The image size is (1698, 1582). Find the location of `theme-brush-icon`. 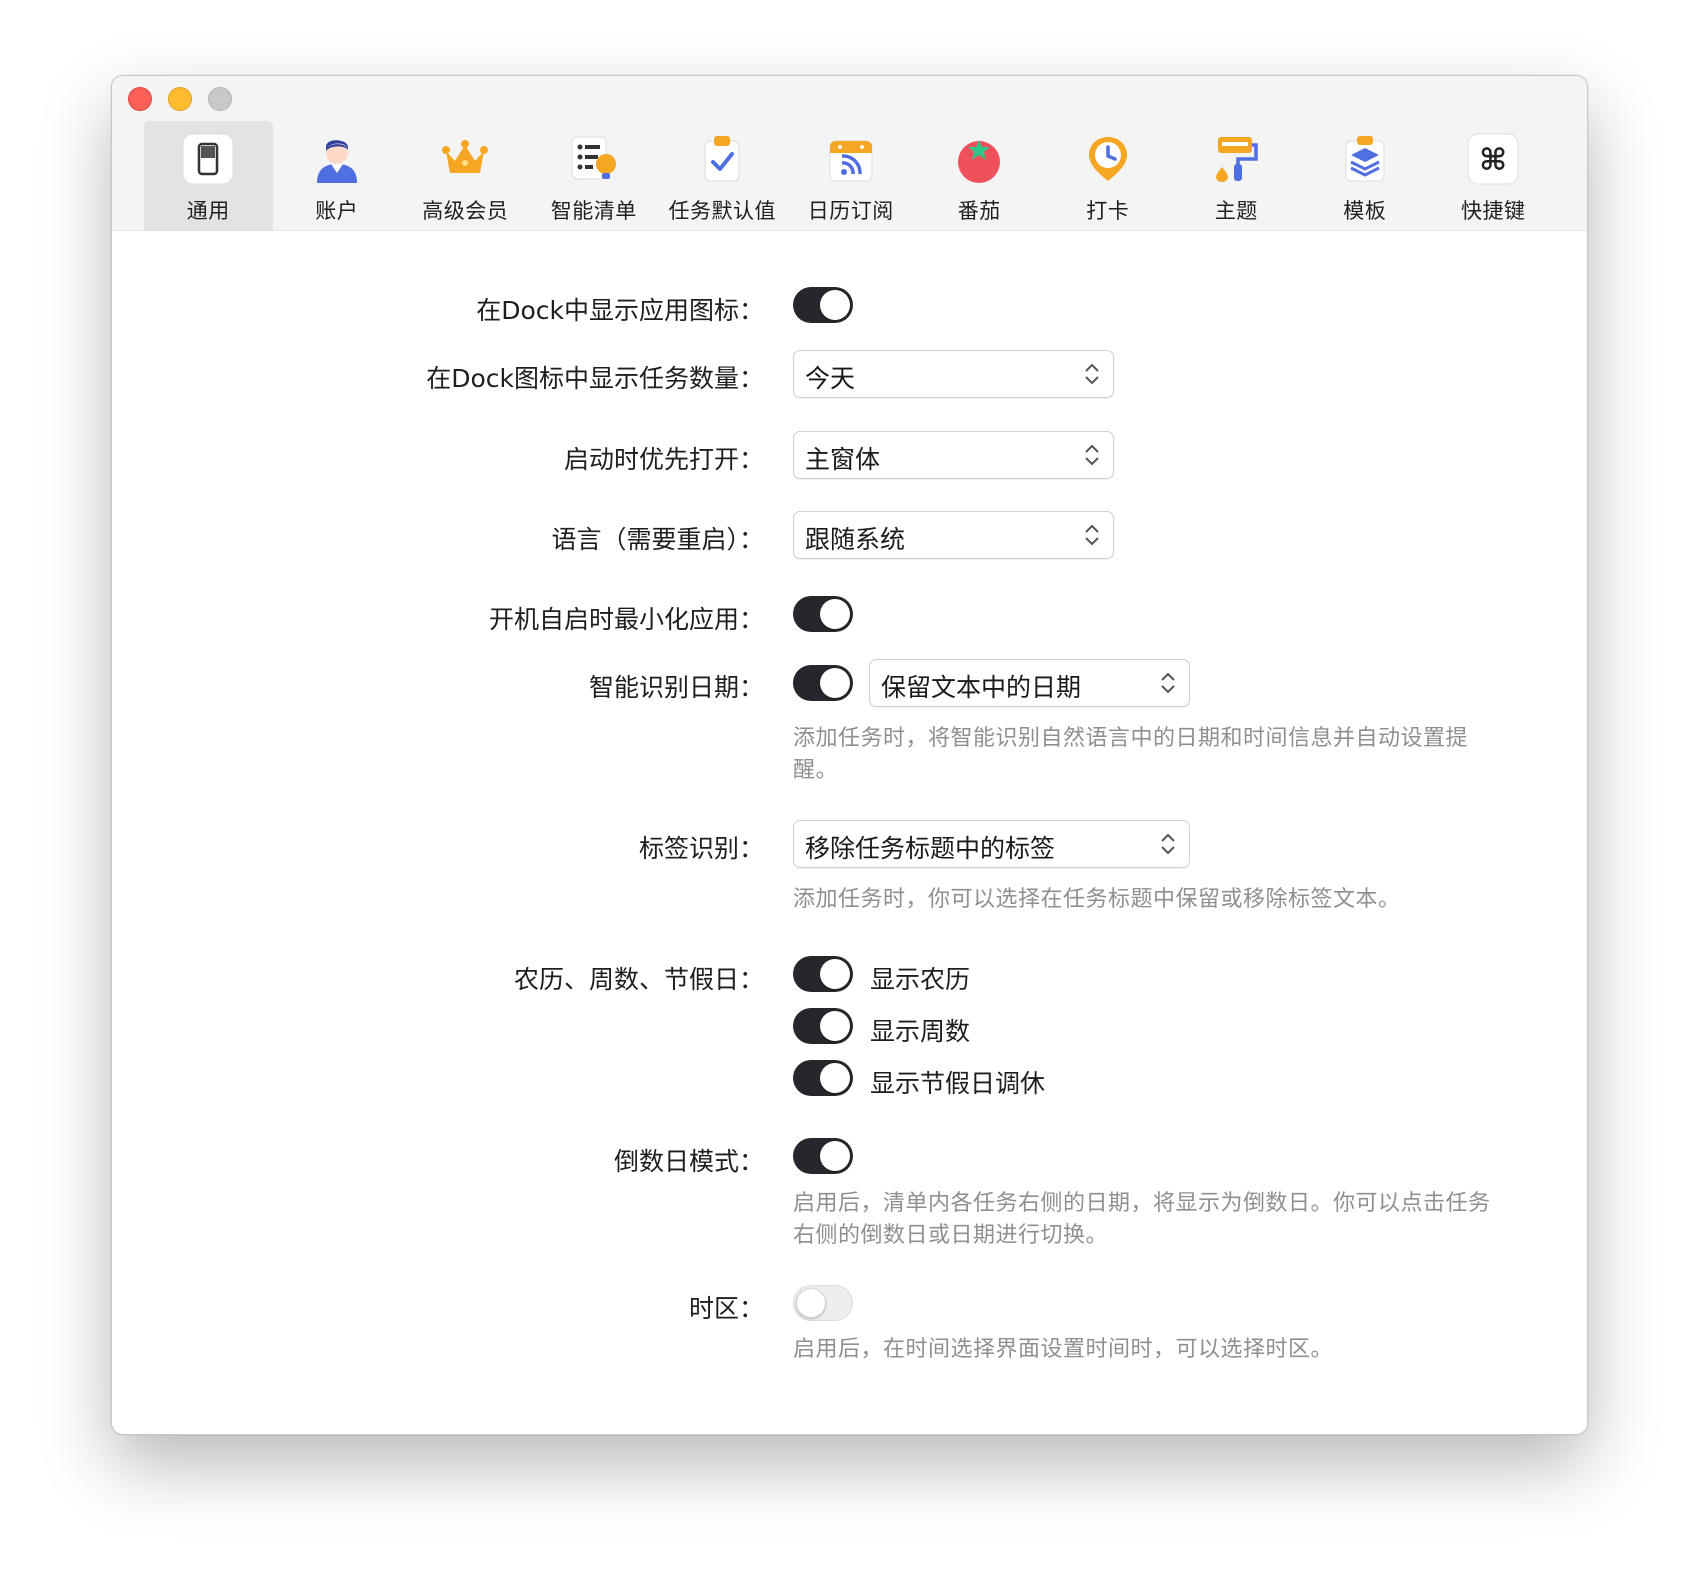

theme-brush-icon is located at coordinates (1236, 159).